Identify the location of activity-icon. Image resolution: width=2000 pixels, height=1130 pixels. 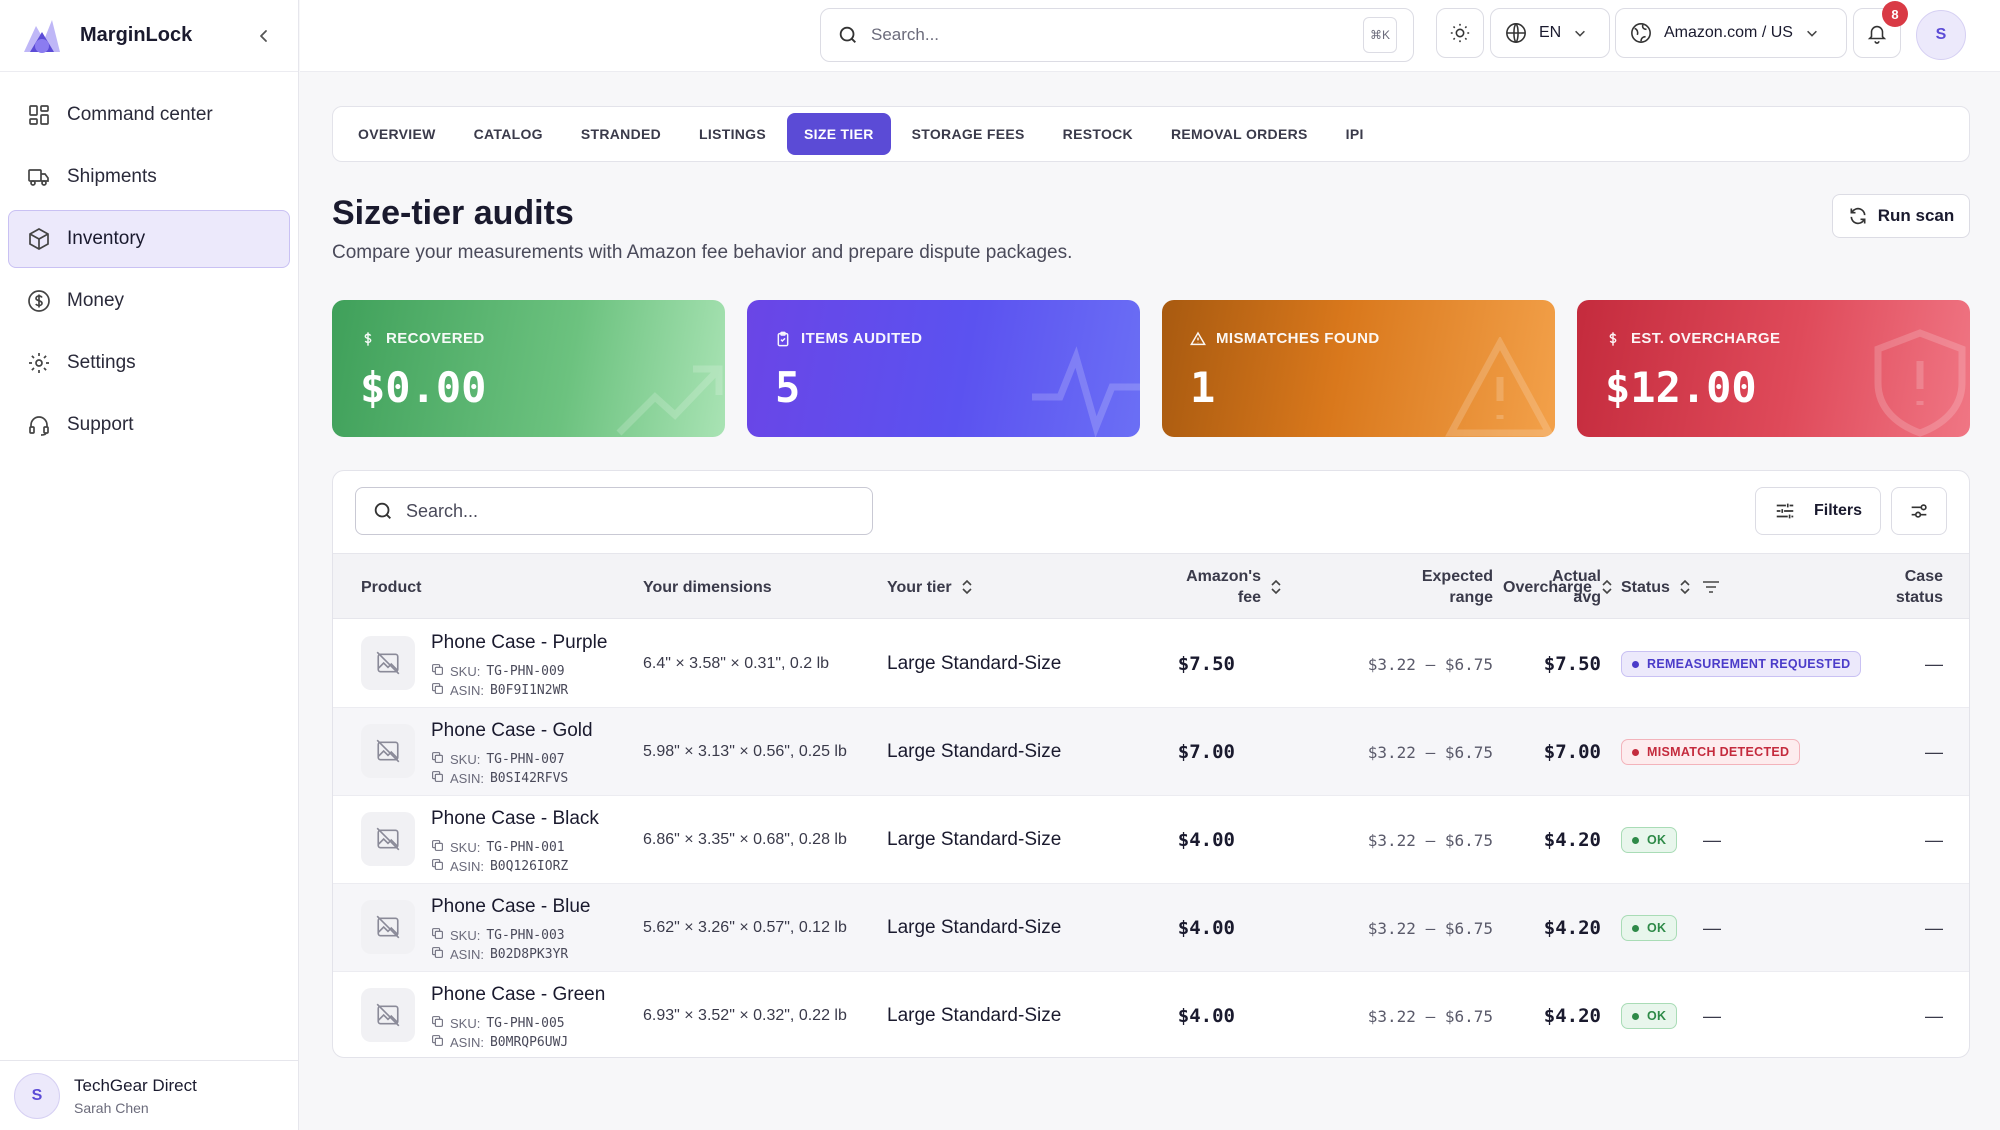
(1086, 391).